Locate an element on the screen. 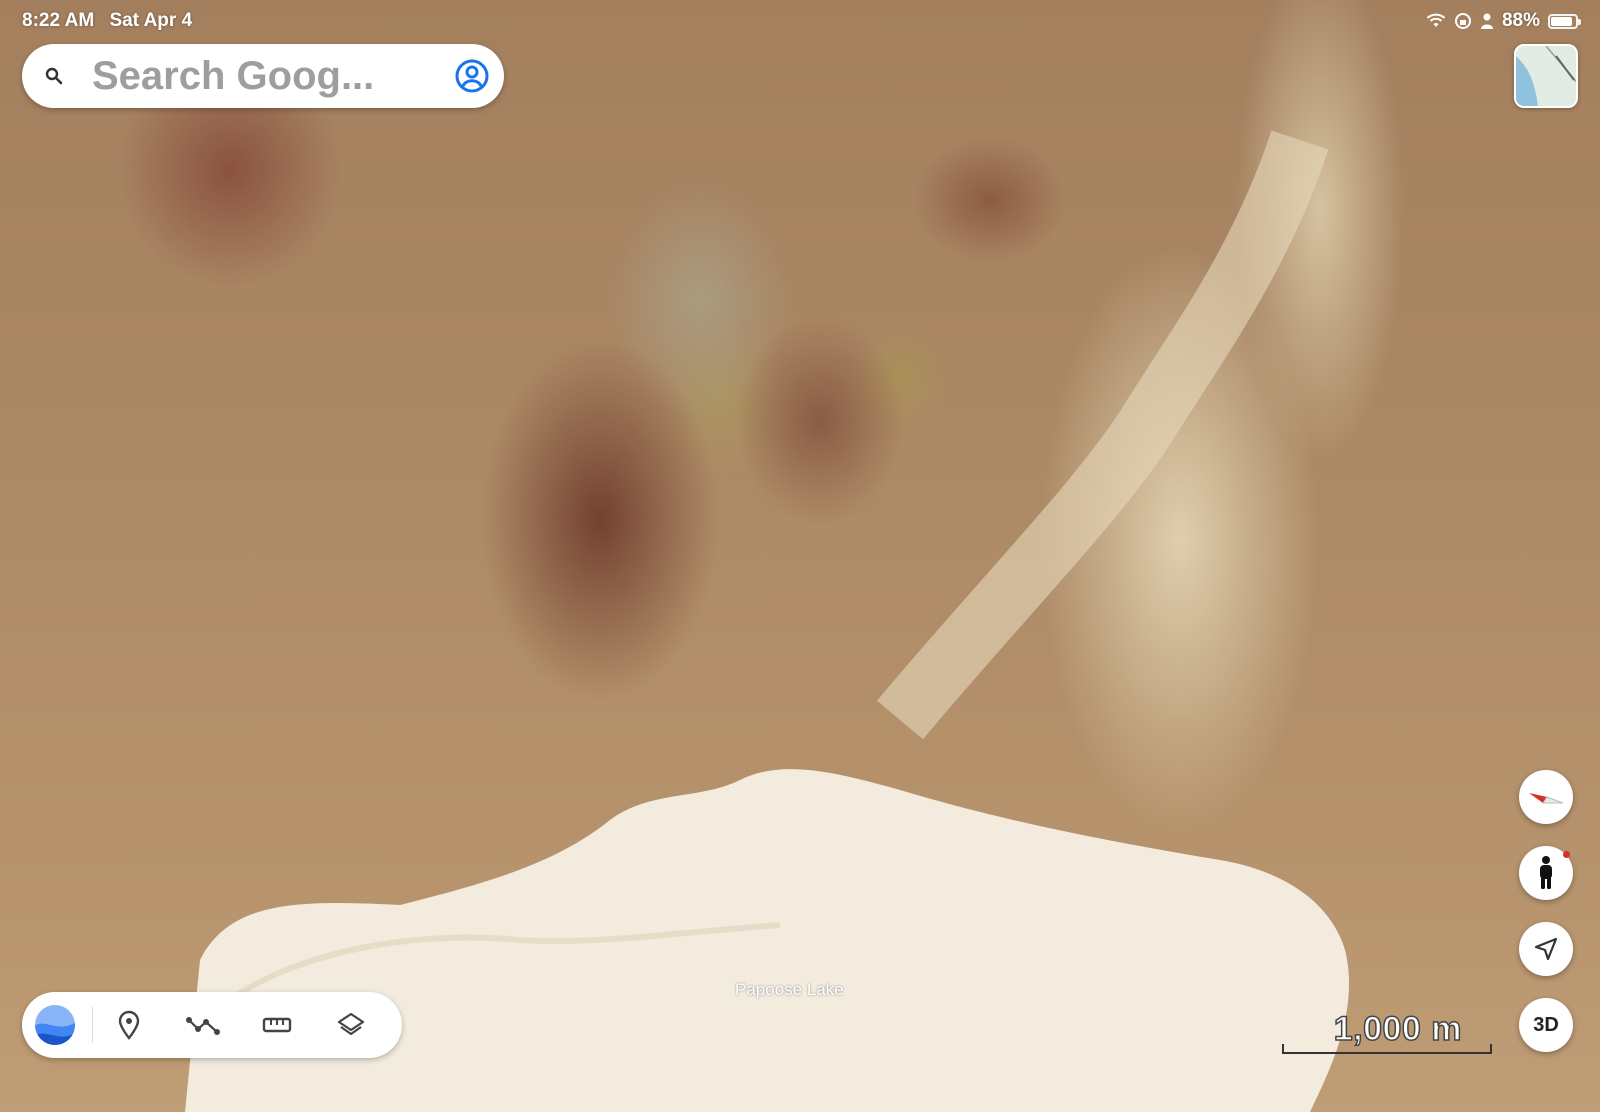 Image resolution: width=1600 pixels, height=1112 pixels. toolbar-divider is located at coordinates (92, 1025).